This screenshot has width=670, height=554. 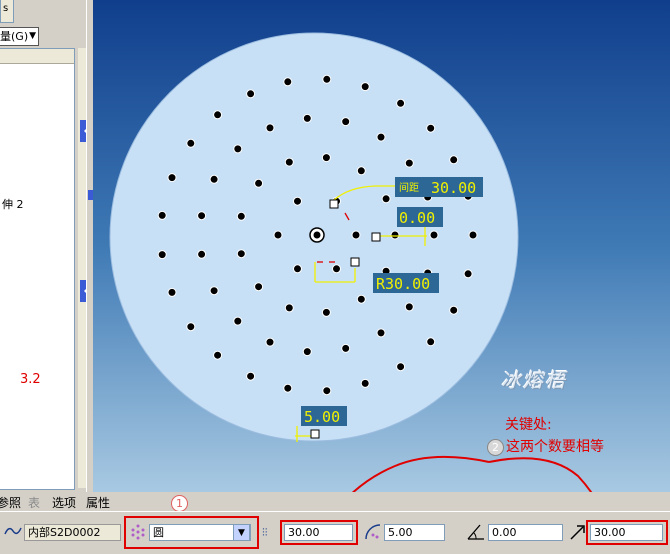 I want to click on sketch-reference-field: 内部S2D0002, so click(x=72, y=532).